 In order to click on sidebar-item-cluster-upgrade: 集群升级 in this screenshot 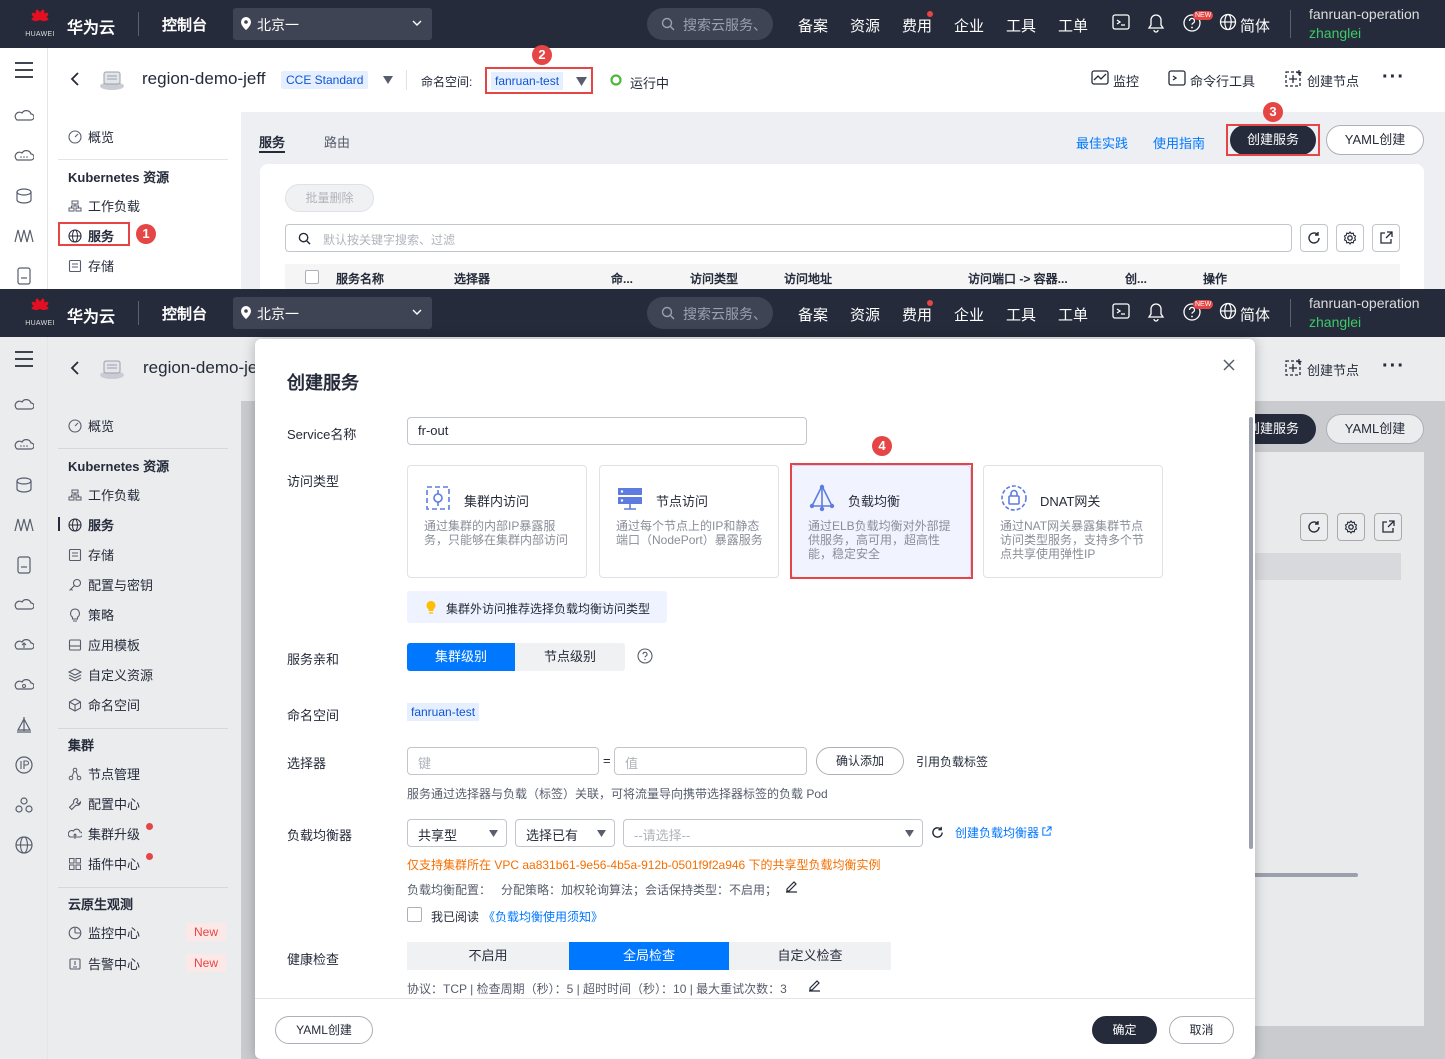, I will do `click(104, 833)`.